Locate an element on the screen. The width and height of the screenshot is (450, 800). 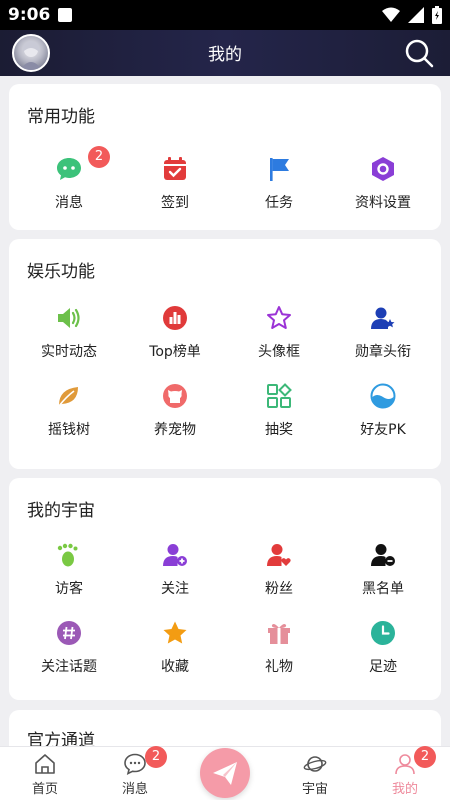
bar-chart-icon is located at coordinates (175, 318).